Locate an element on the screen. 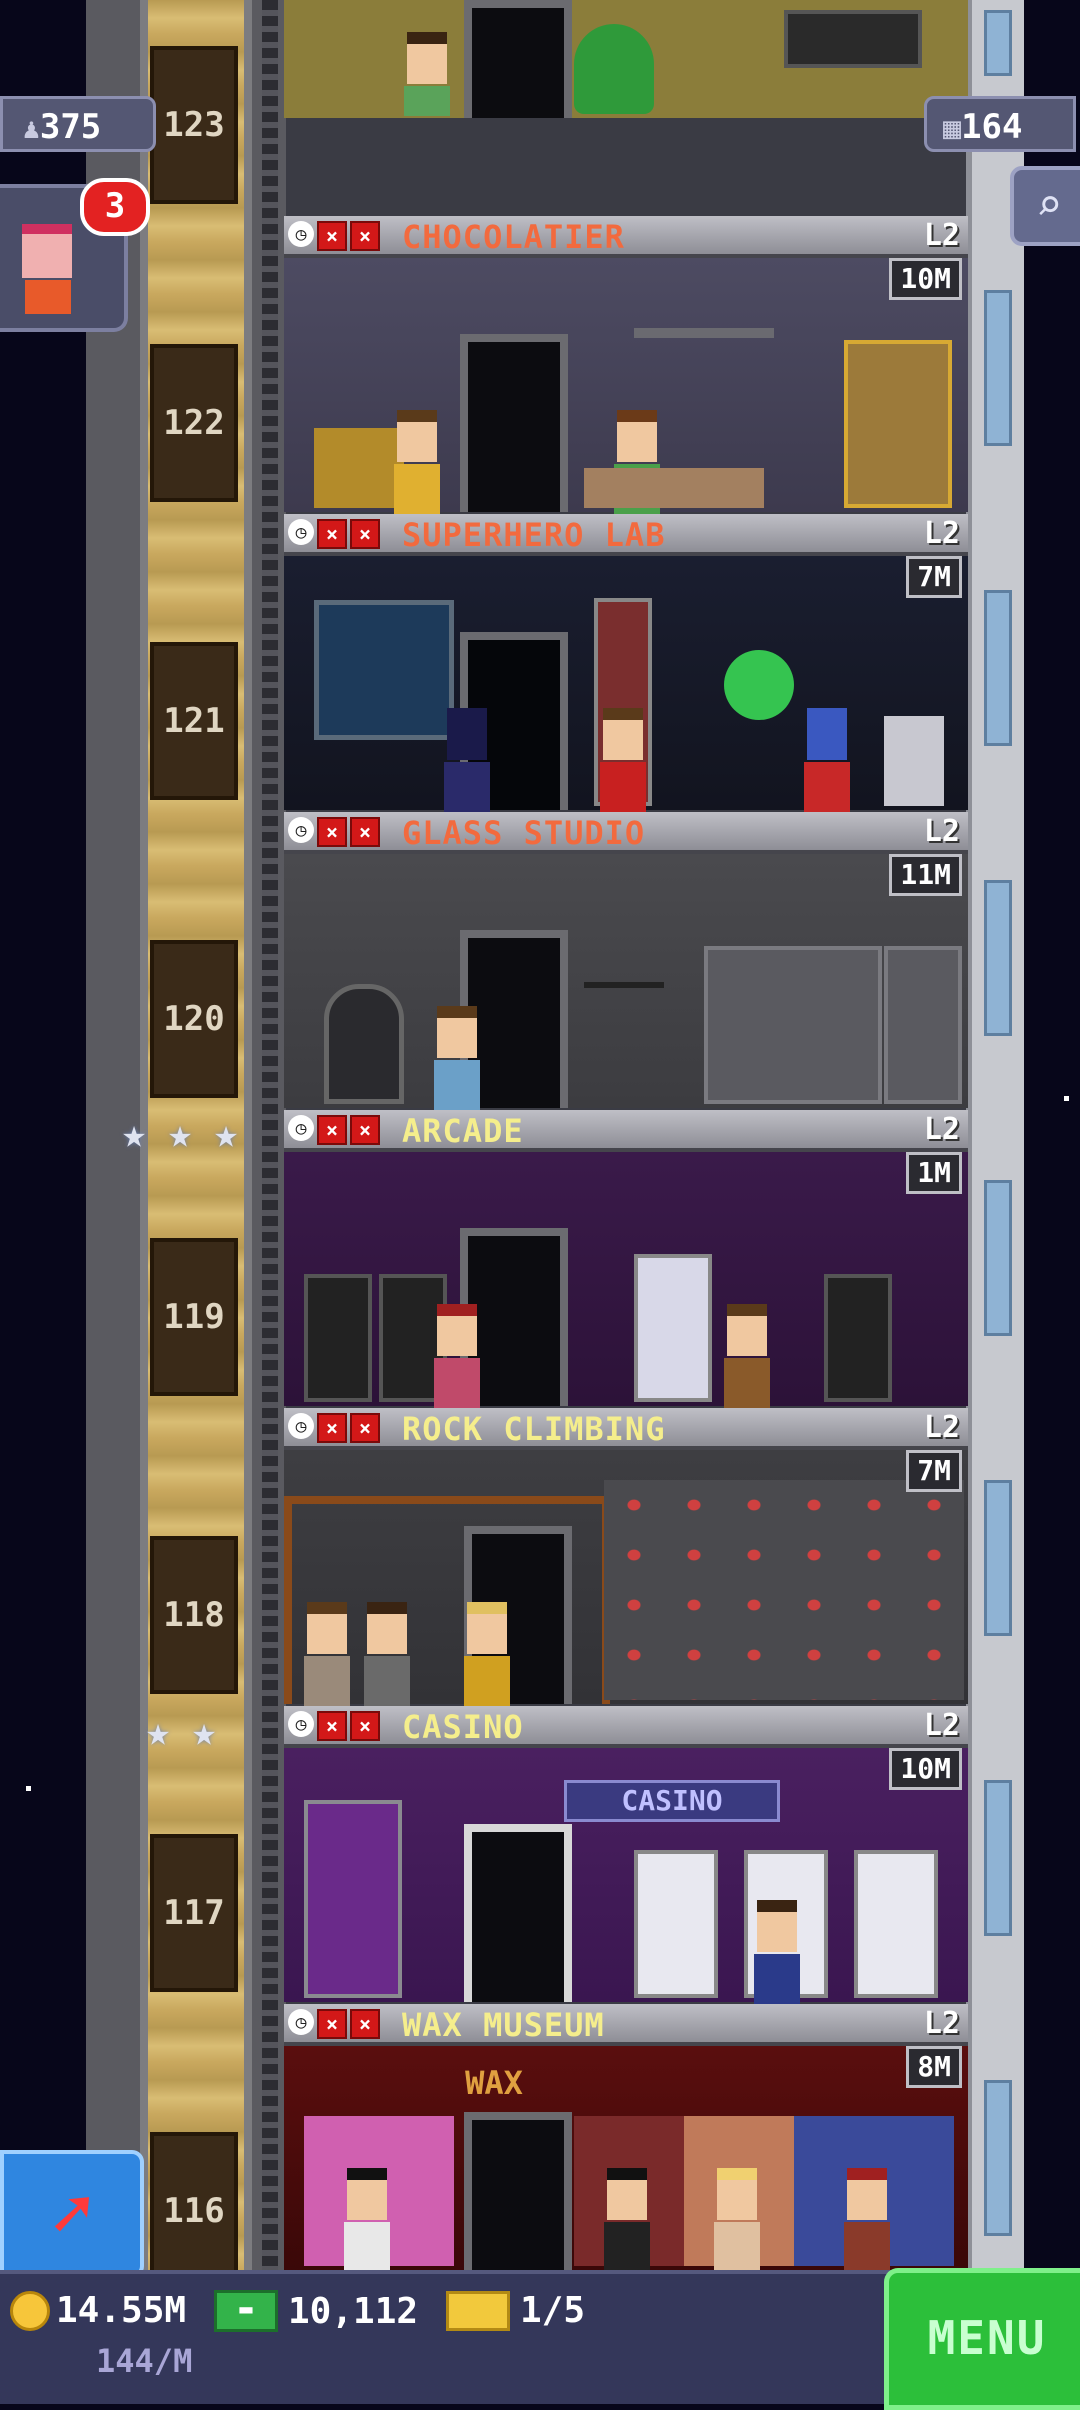 The height and width of the screenshot is (2410, 1080). elevator-arrow-button: ➚ is located at coordinates (72, 2214).